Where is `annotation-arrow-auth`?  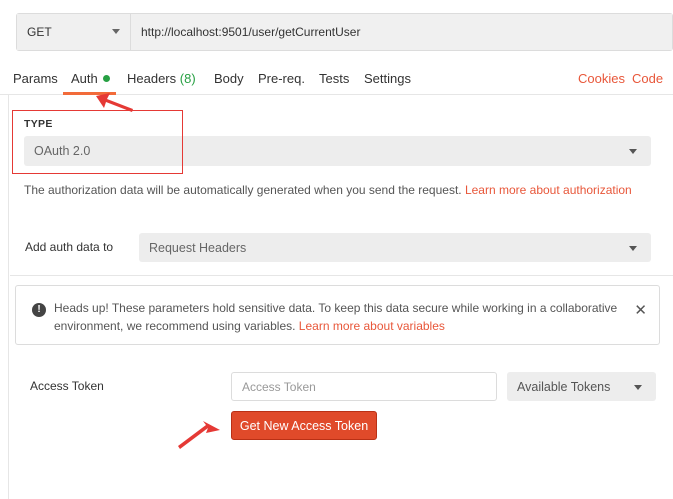
annotation-arrow-auth is located at coordinates (114, 102).